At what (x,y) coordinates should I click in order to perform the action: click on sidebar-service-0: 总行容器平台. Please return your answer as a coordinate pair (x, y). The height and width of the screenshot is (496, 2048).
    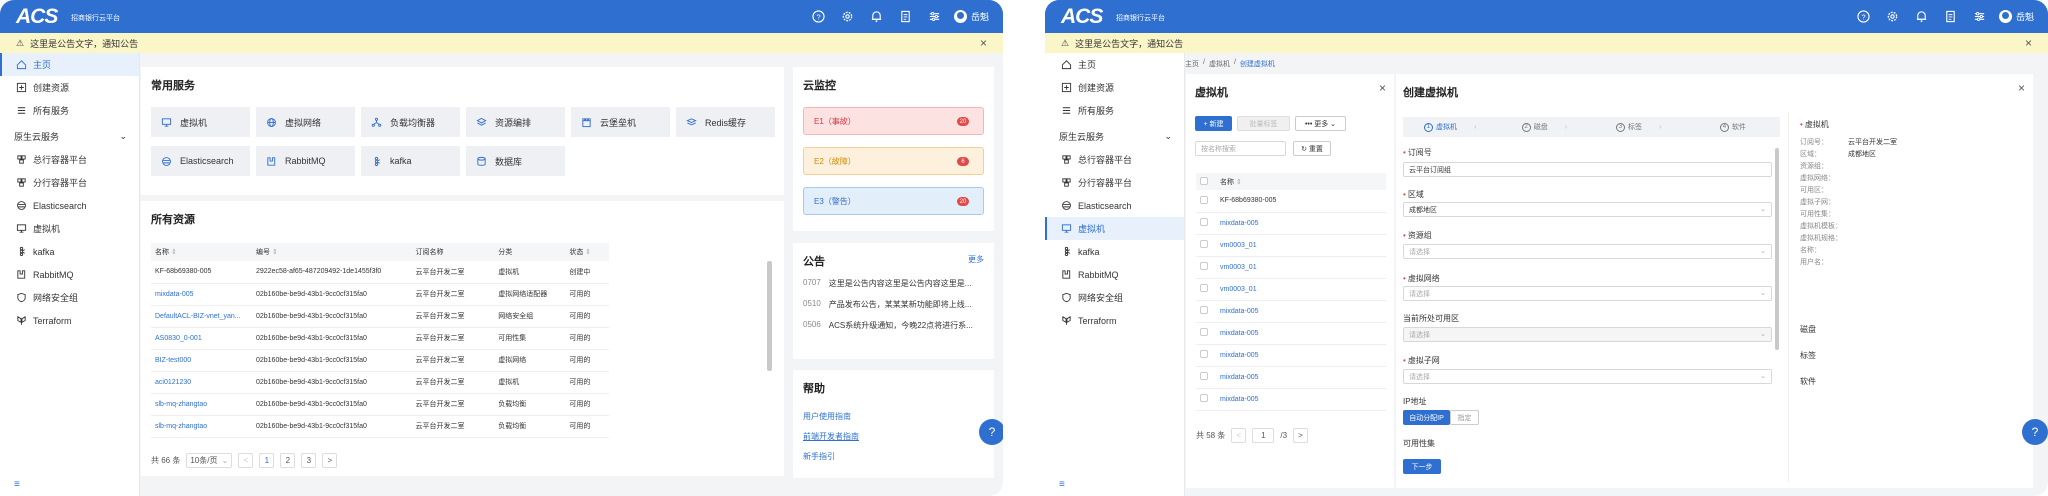
    Looking at the image, I should click on (69, 159).